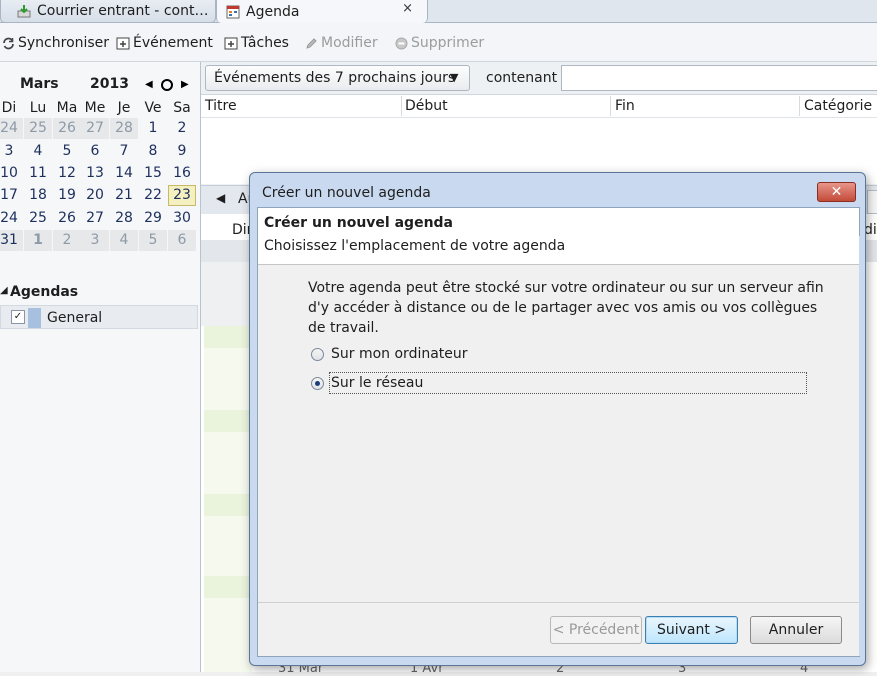 The width and height of the screenshot is (877, 676). I want to click on containing-label: contenant, so click(522, 78).